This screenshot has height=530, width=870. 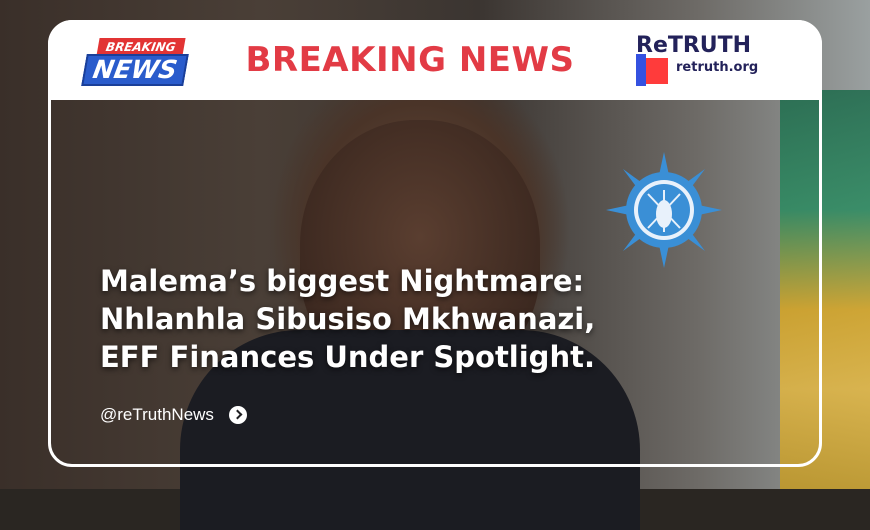 I want to click on headline-line: Malema’s biggest Nightmare:, so click(x=342, y=281).